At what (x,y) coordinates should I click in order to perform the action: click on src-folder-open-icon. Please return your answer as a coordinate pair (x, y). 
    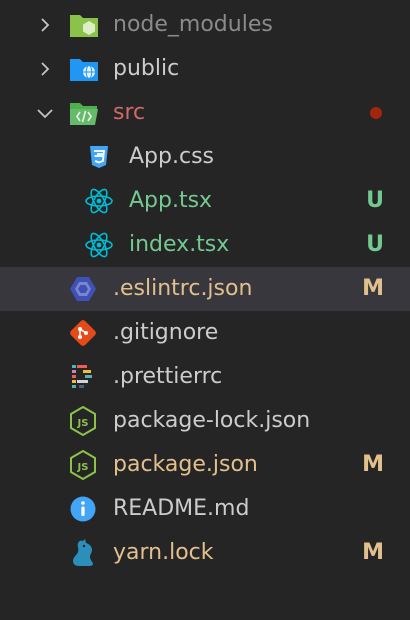
    Looking at the image, I should click on (84, 113).